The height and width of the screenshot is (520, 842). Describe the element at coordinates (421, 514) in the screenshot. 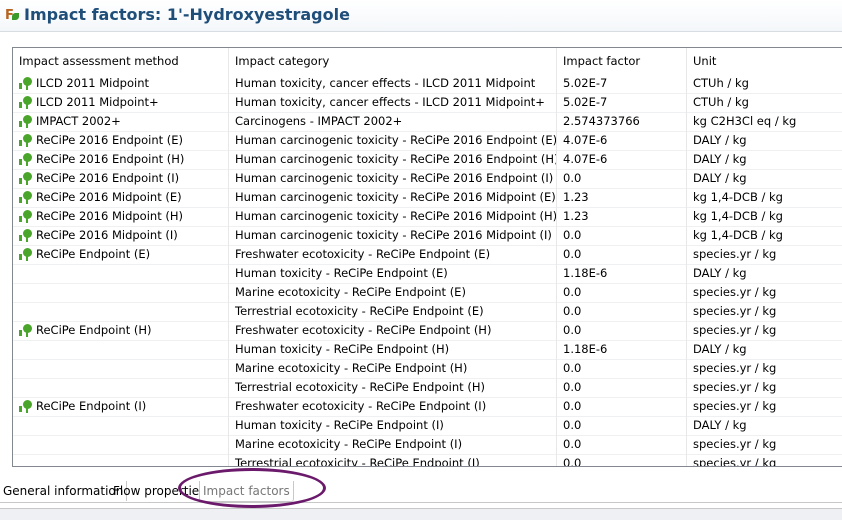

I see `bottom-panel` at that location.